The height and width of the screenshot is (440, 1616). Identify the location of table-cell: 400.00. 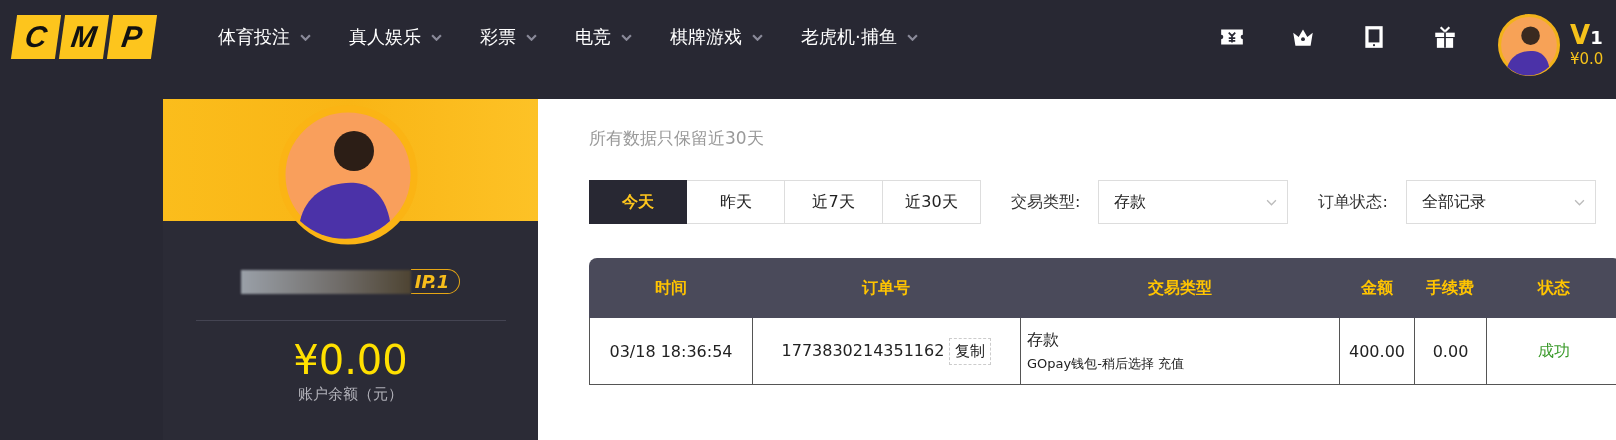
(1377, 351).